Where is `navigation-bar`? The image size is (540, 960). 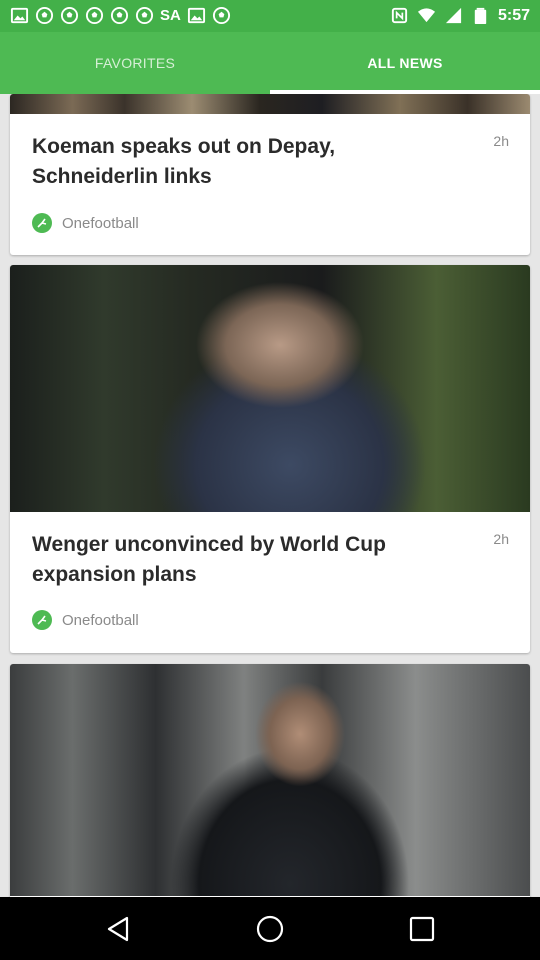
navigation-bar is located at coordinates (270, 928).